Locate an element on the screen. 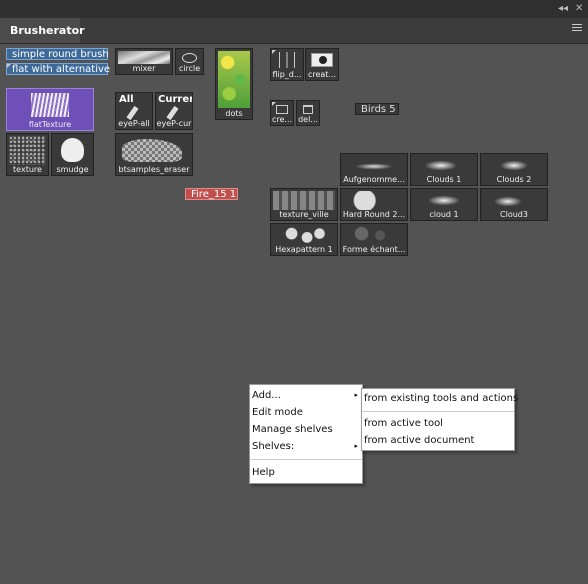  brush-label: mixer is located at coordinates (144, 68).